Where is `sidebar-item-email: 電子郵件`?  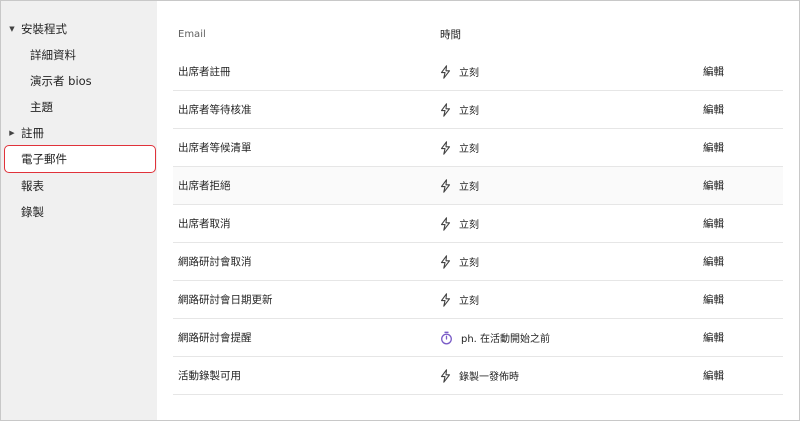
sidebar-item-email: 電子郵件 is located at coordinates (80, 159).